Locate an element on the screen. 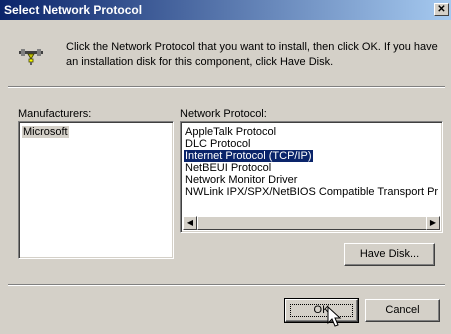 This screenshot has height=334, width=451. protocol-item-netbeui: NetBEUI Protocol is located at coordinates (228, 168).